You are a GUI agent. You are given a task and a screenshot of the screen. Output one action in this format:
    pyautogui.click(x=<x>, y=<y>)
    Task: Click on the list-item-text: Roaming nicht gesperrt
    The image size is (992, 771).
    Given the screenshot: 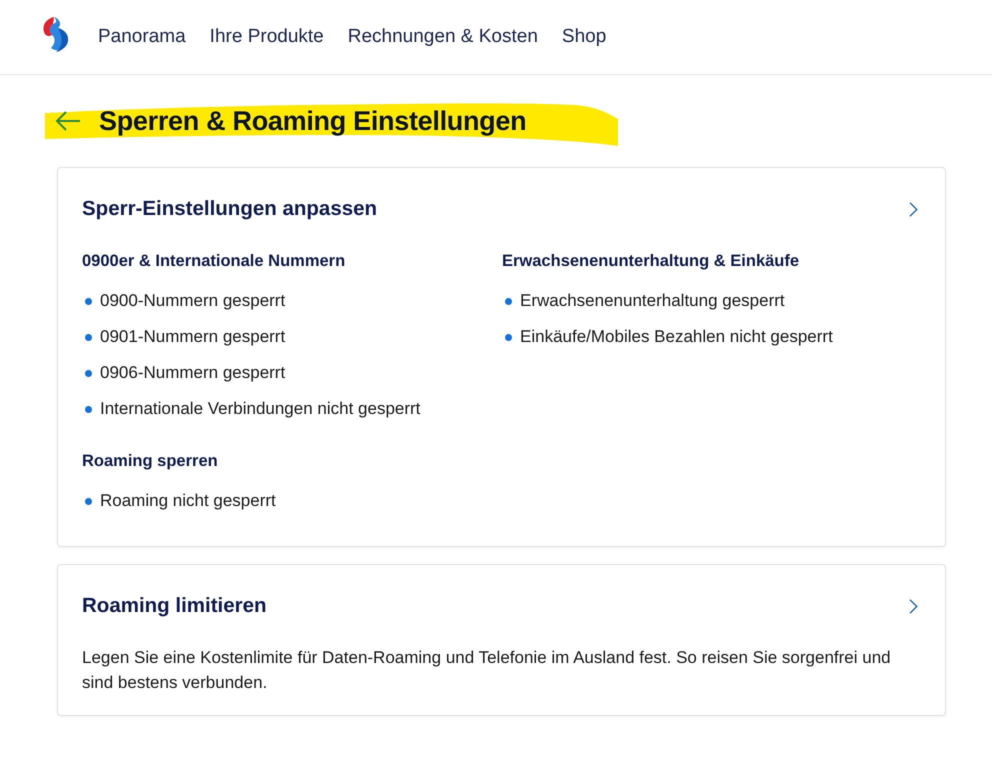 What is the action you would take?
    pyautogui.click(x=188, y=501)
    